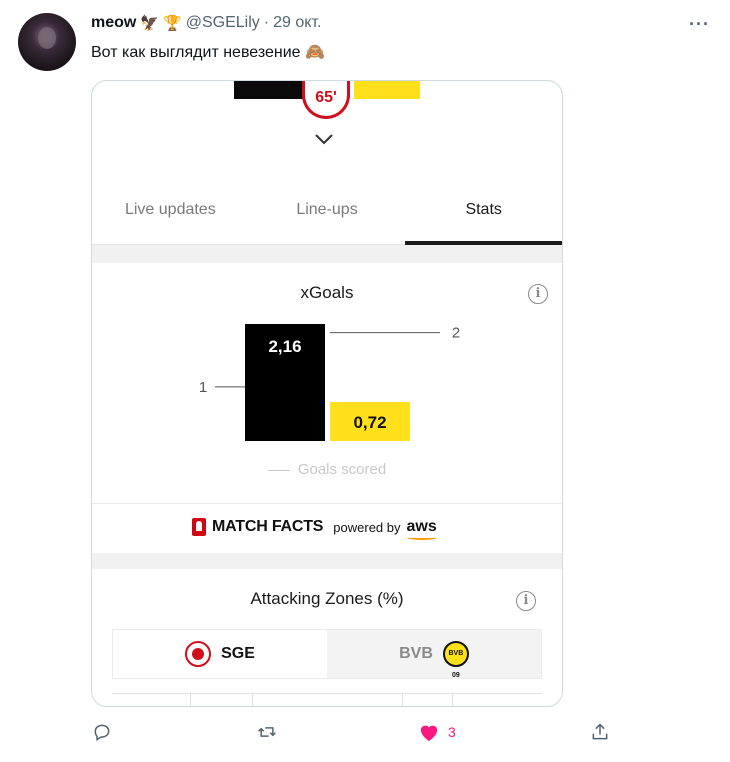  Describe the element at coordinates (196, 52) in the screenshot. I see `tweet-text-body: Вот как выглядит невезение` at that location.